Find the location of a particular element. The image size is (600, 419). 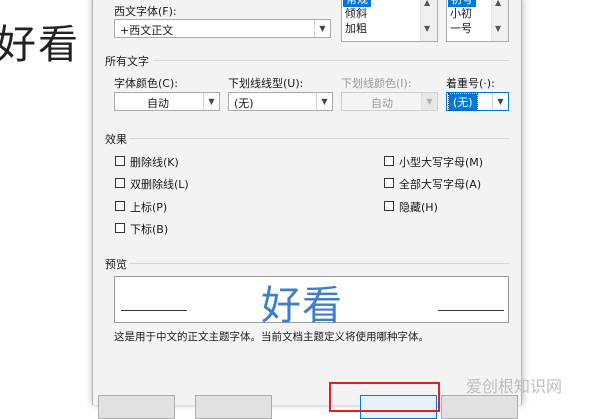

small-caps-checkbox is located at coordinates (389, 161).